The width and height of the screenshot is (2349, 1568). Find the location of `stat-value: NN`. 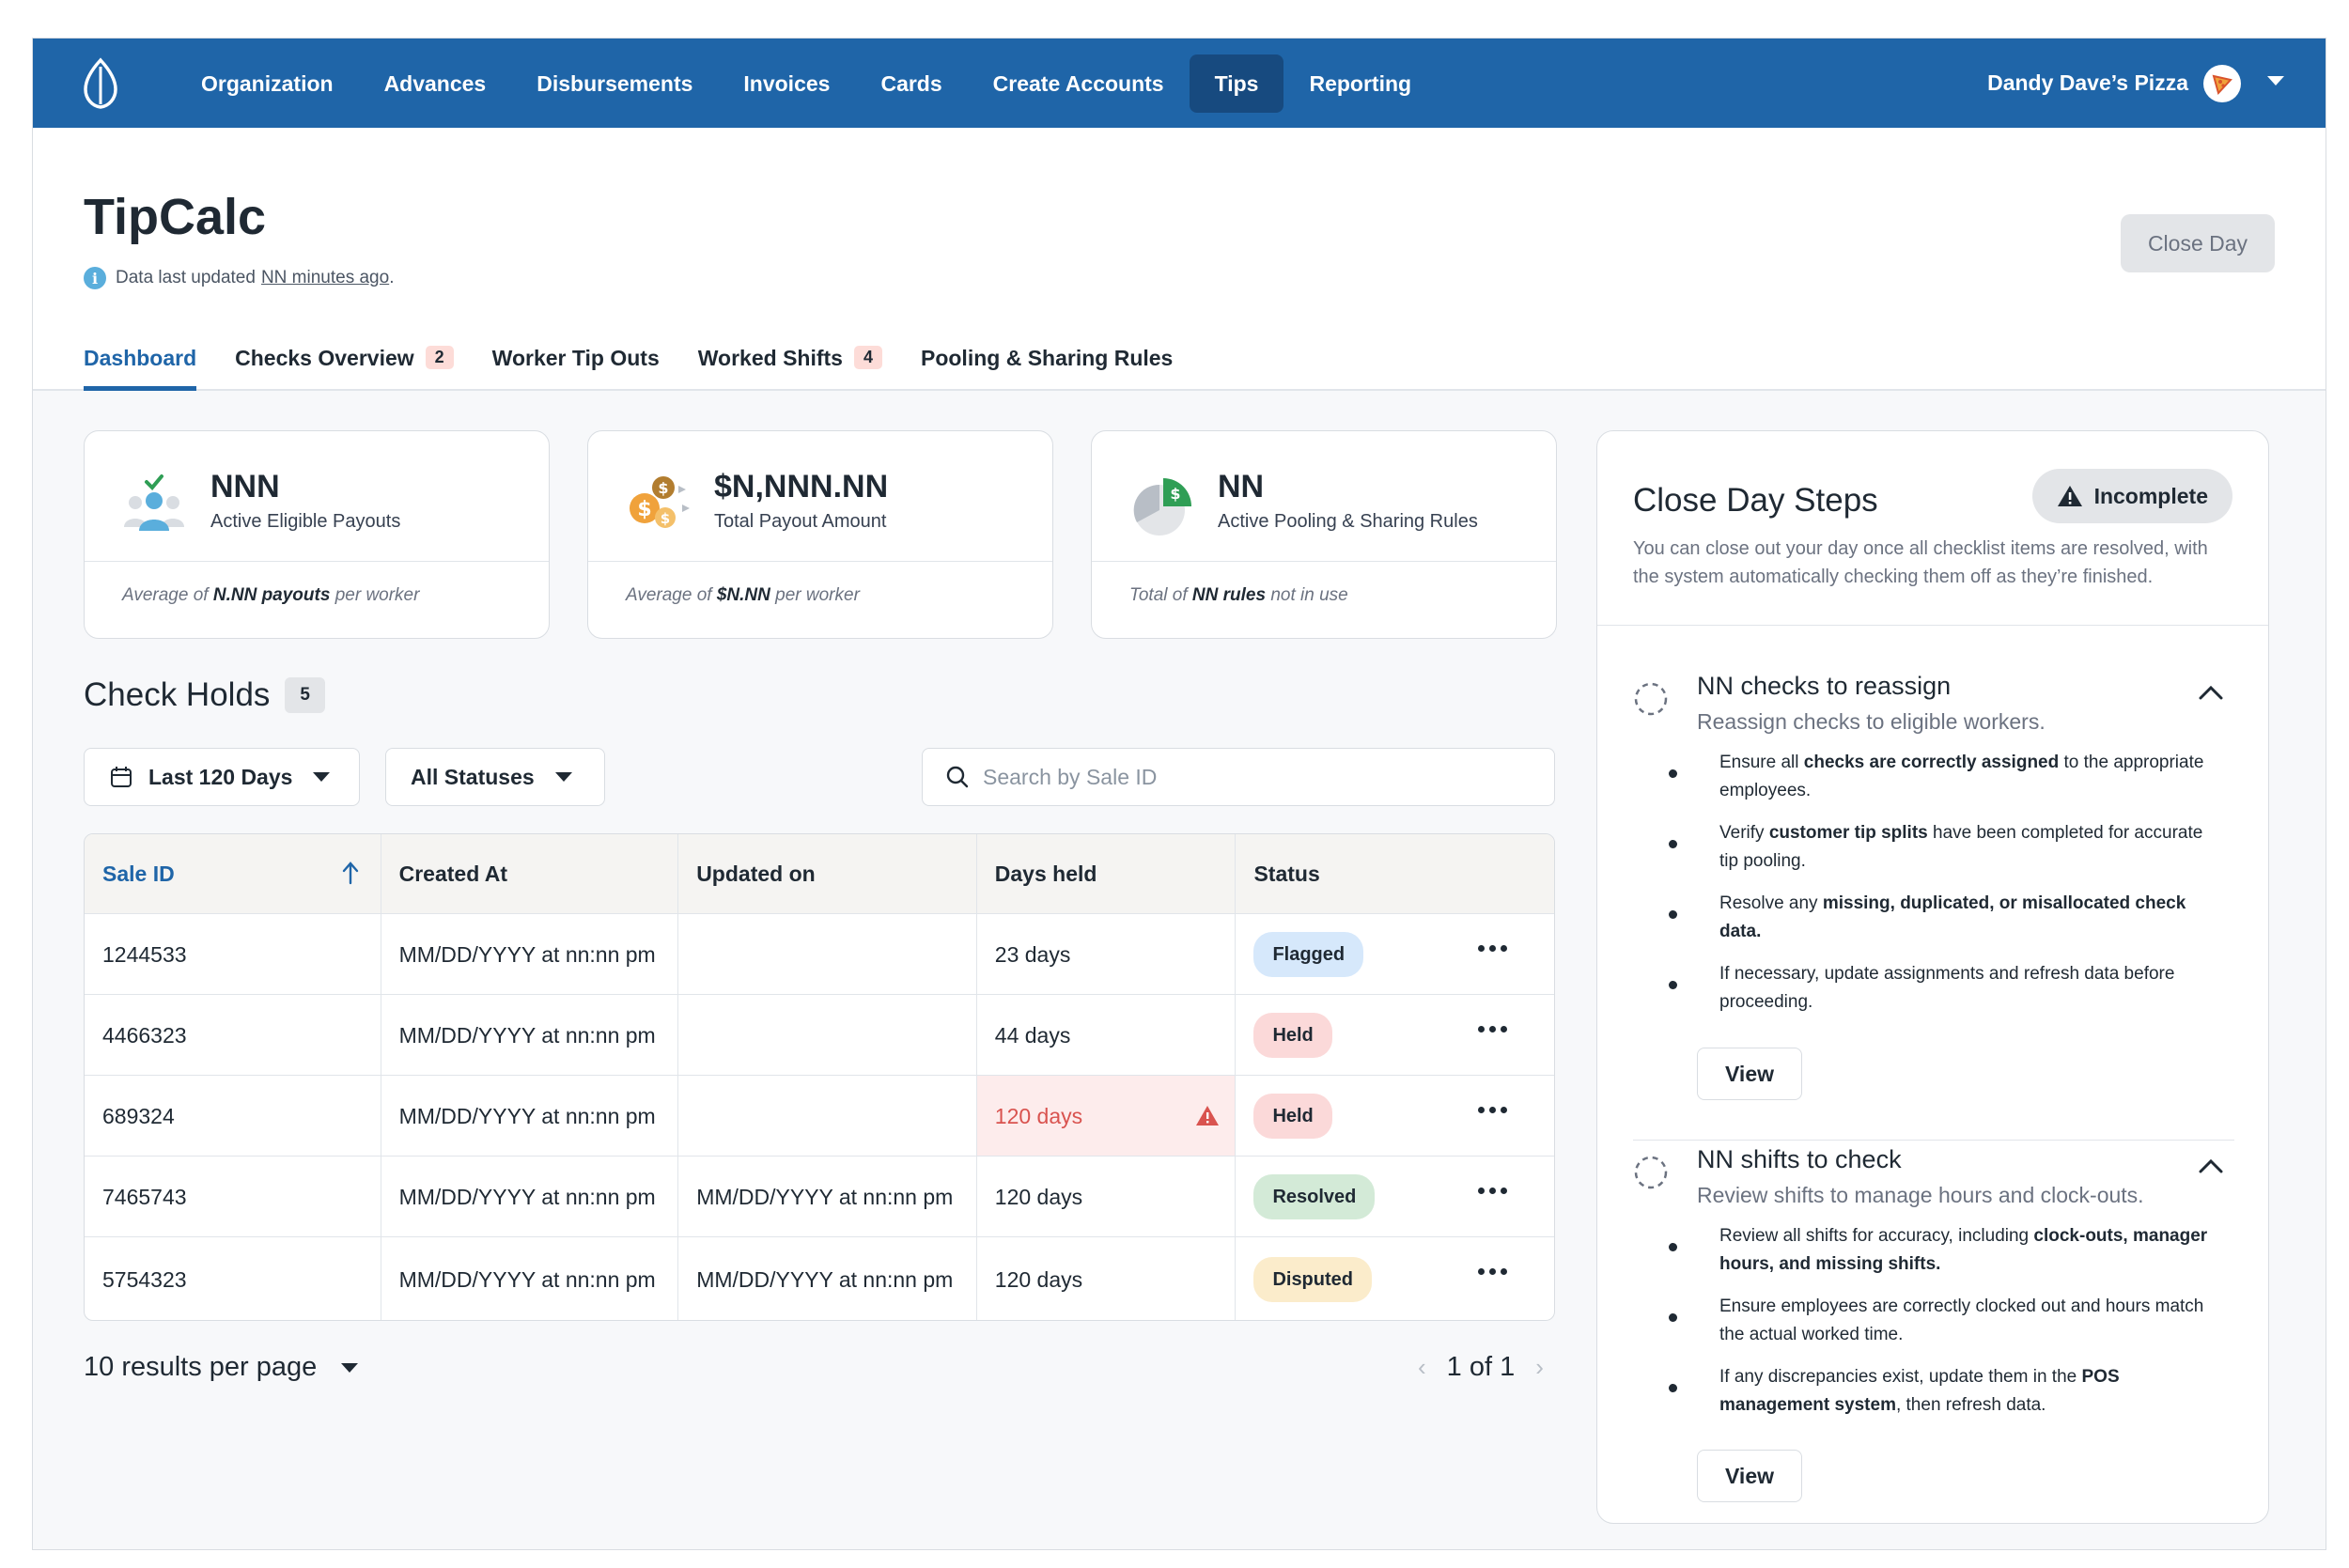

stat-value: NN is located at coordinates (1241, 487).